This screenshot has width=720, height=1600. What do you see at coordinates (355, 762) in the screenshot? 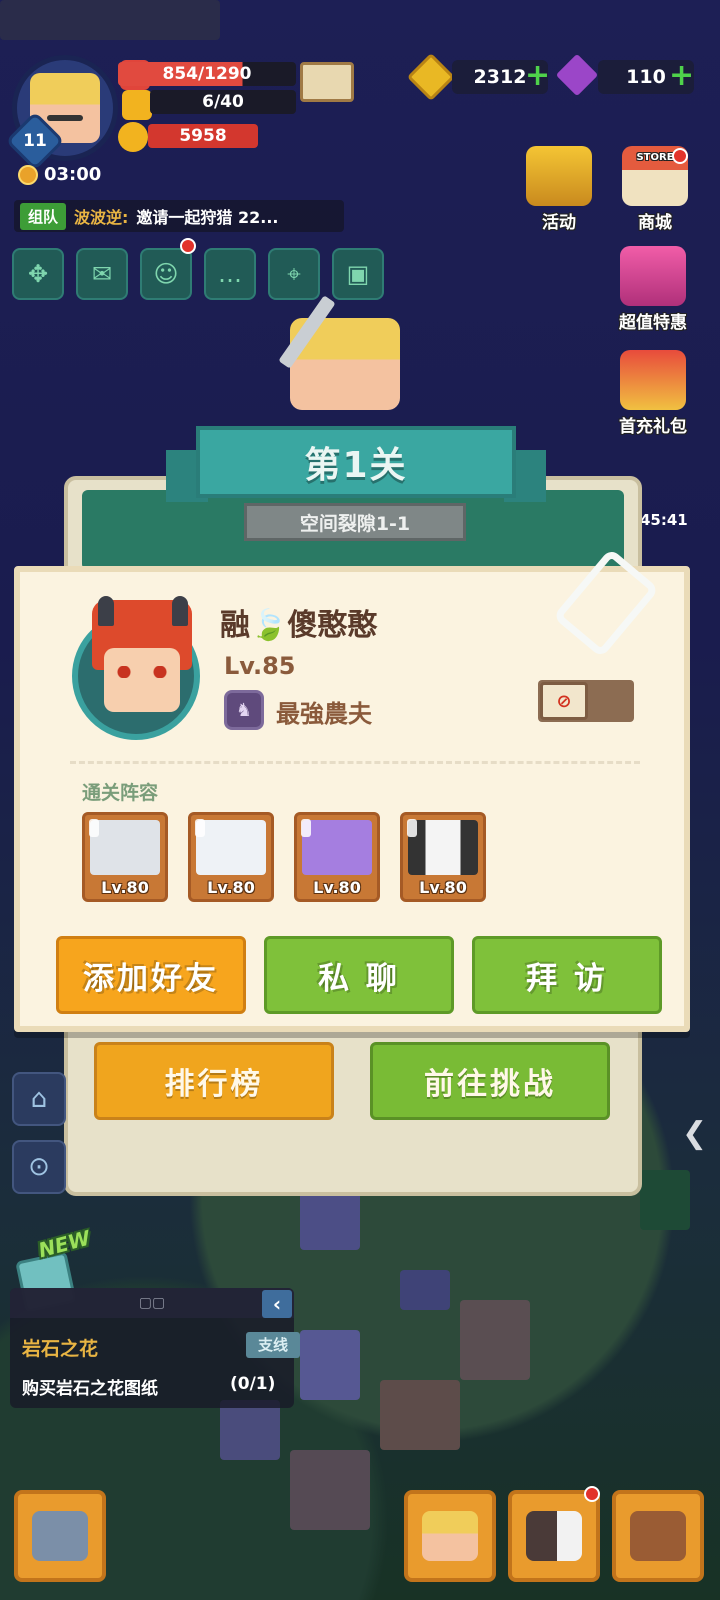
I see `card-divider` at bounding box center [355, 762].